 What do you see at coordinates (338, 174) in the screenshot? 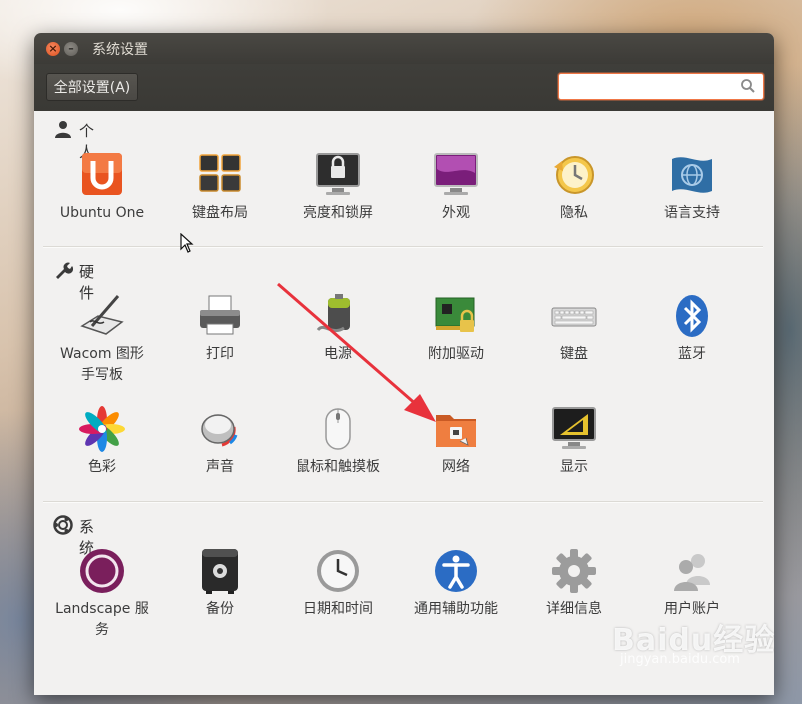
I see `brightness-lock-icon` at bounding box center [338, 174].